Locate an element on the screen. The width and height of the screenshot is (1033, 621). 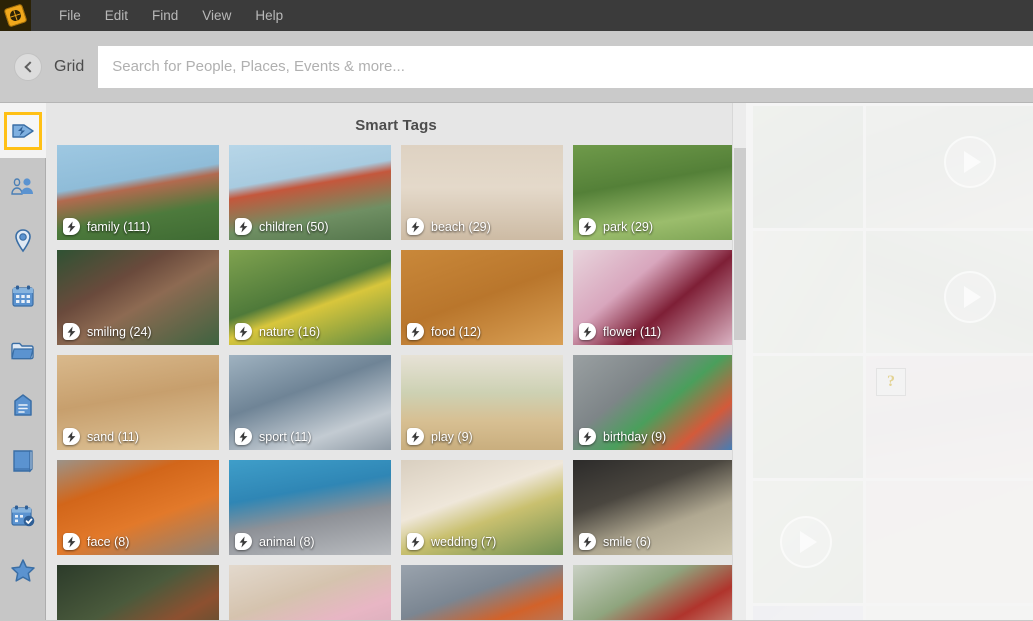
smart-tag-tile-park: park (29) is located at coordinates (654, 192).